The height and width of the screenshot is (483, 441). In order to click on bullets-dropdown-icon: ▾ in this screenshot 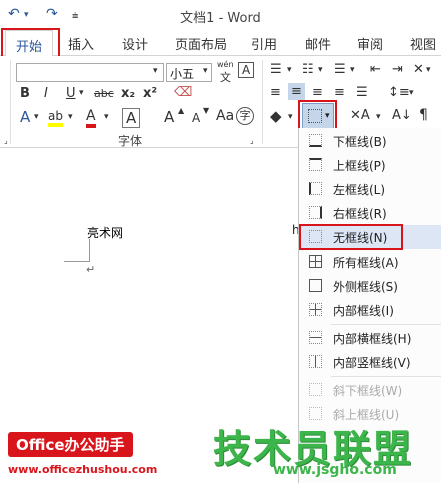, I will do `click(289, 70)`.